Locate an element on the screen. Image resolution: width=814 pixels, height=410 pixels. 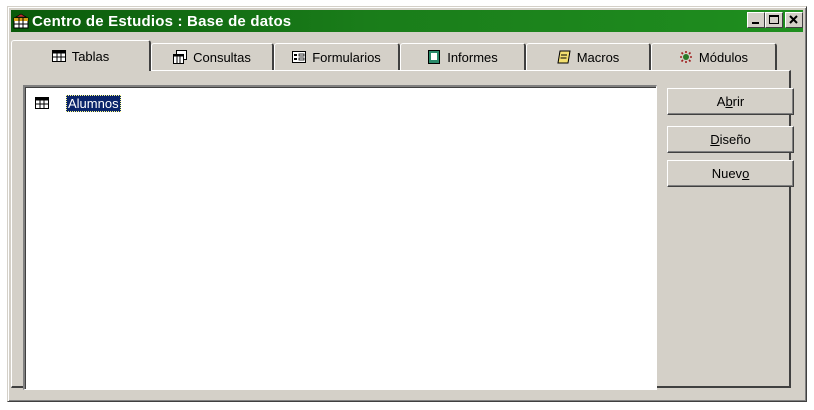
close-button is located at coordinates (794, 20).